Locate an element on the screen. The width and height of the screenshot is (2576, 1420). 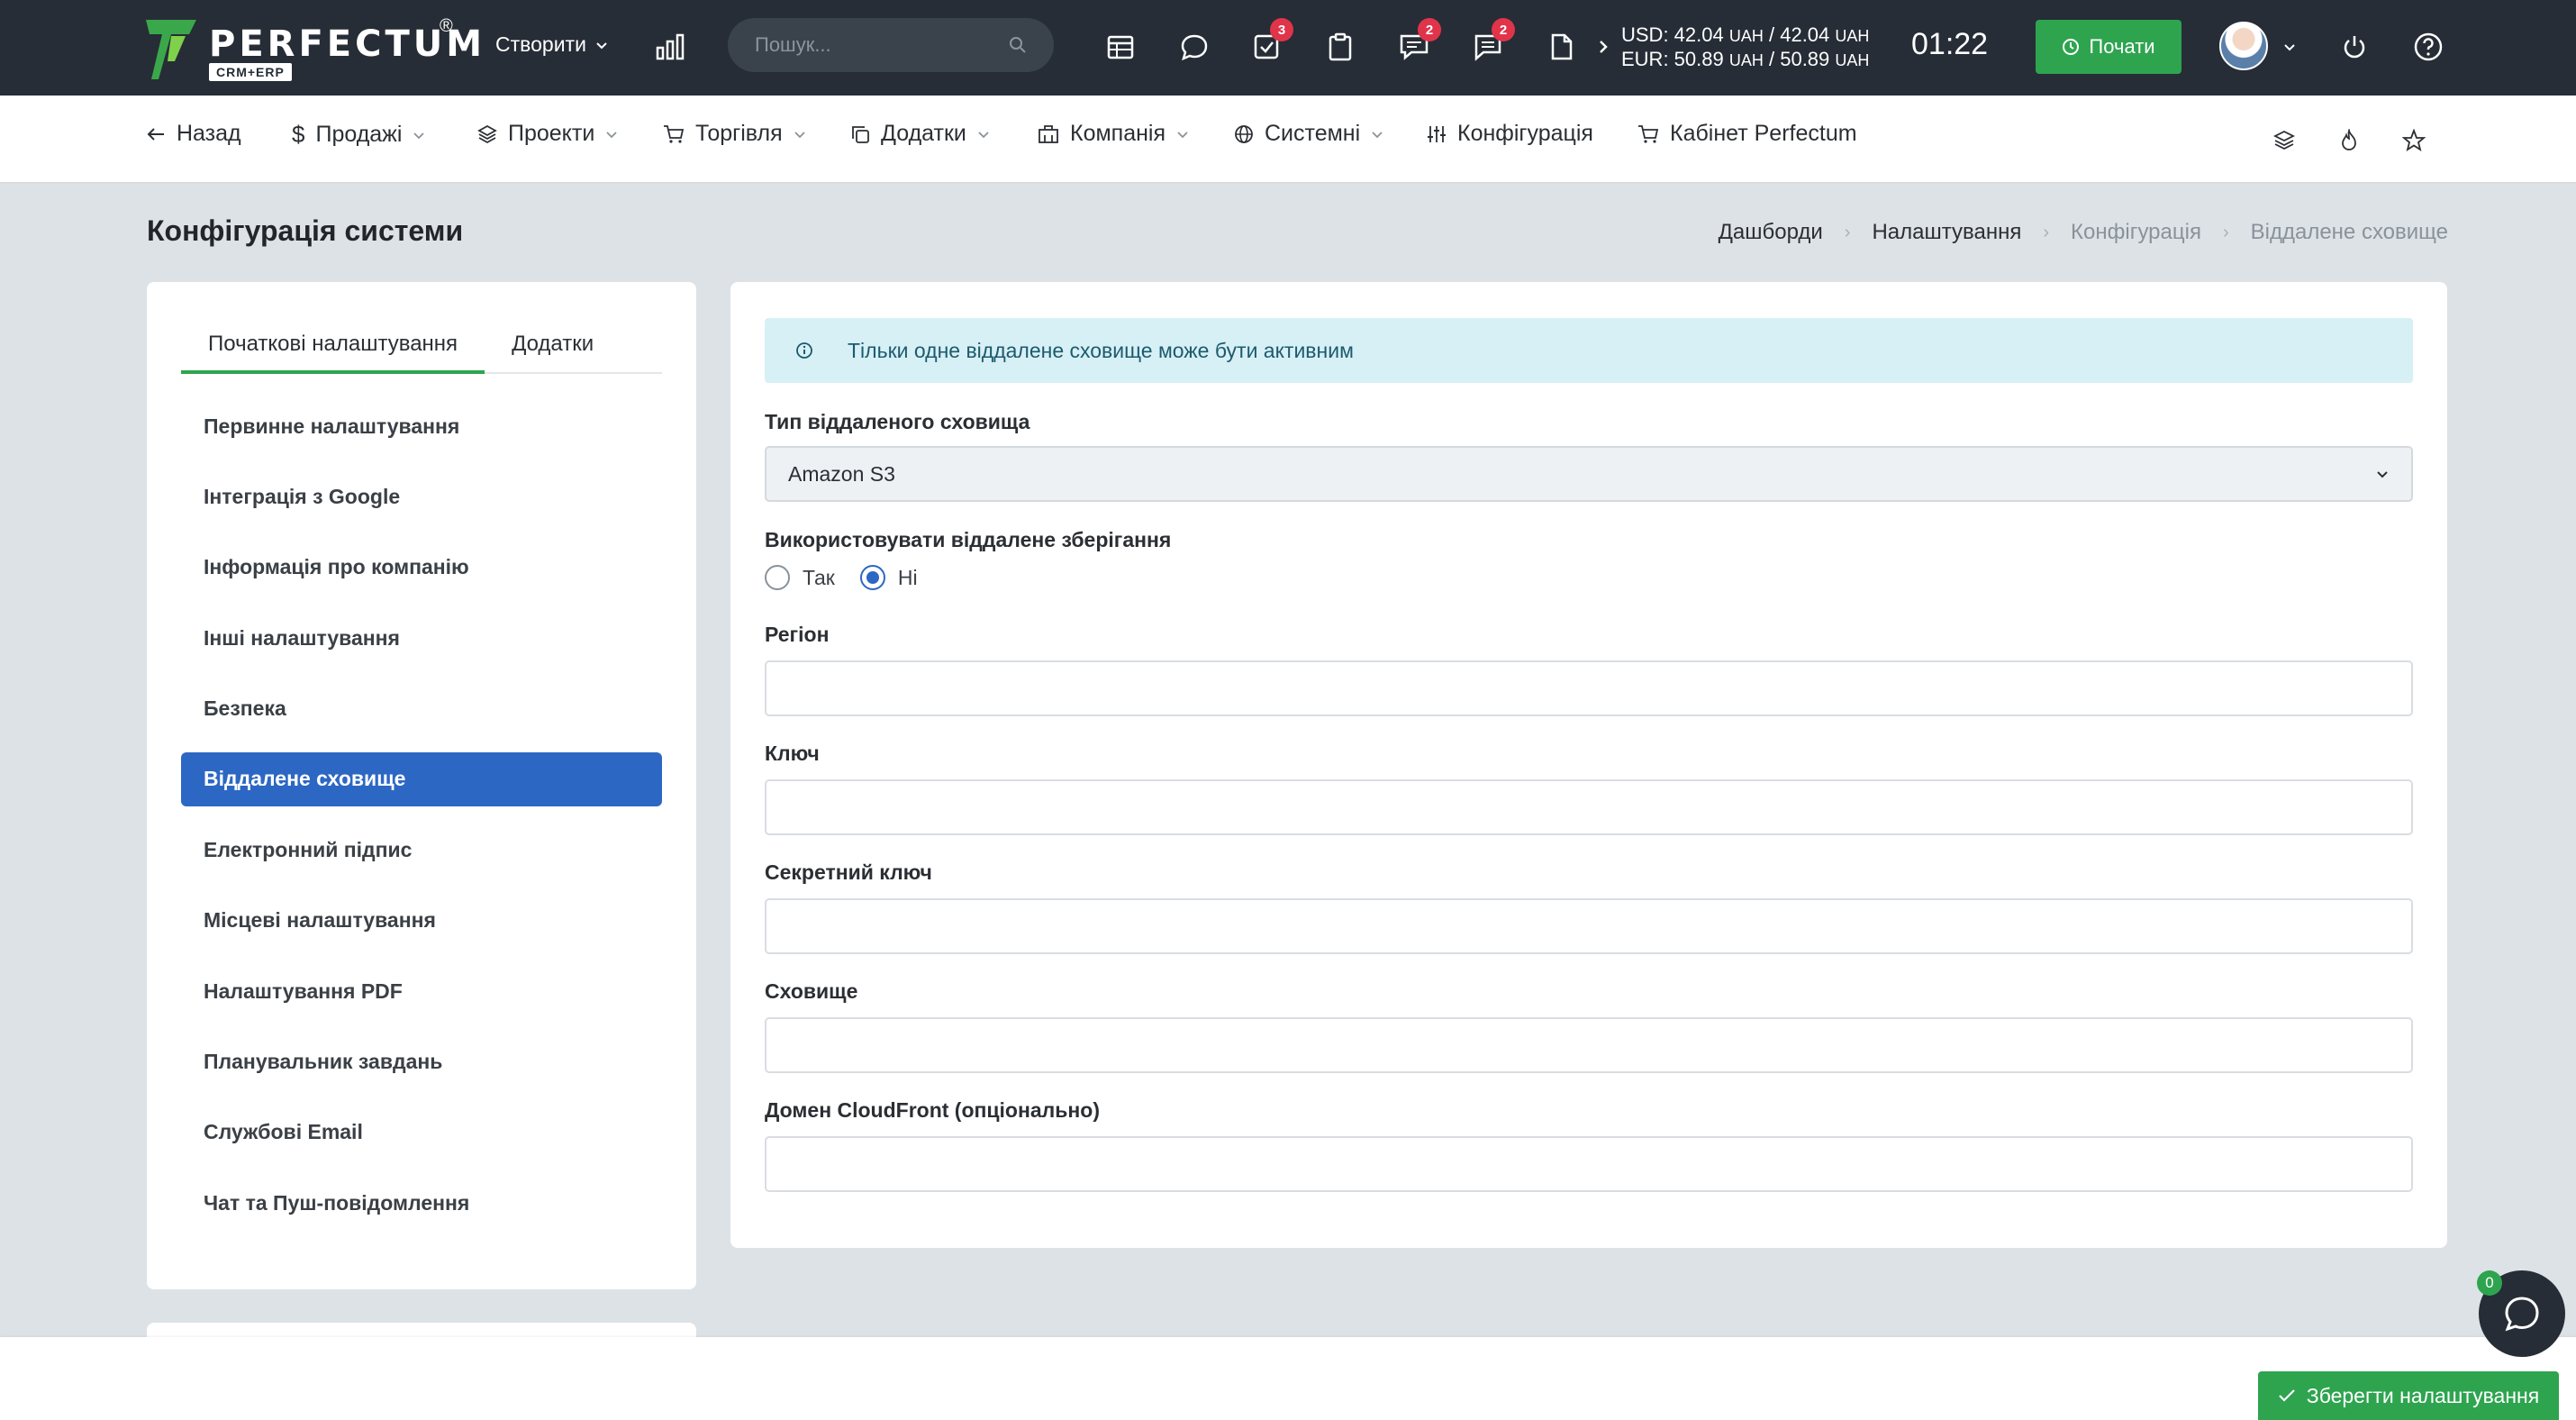
nav-addons-label: Додатки is located at coordinates (923, 133).